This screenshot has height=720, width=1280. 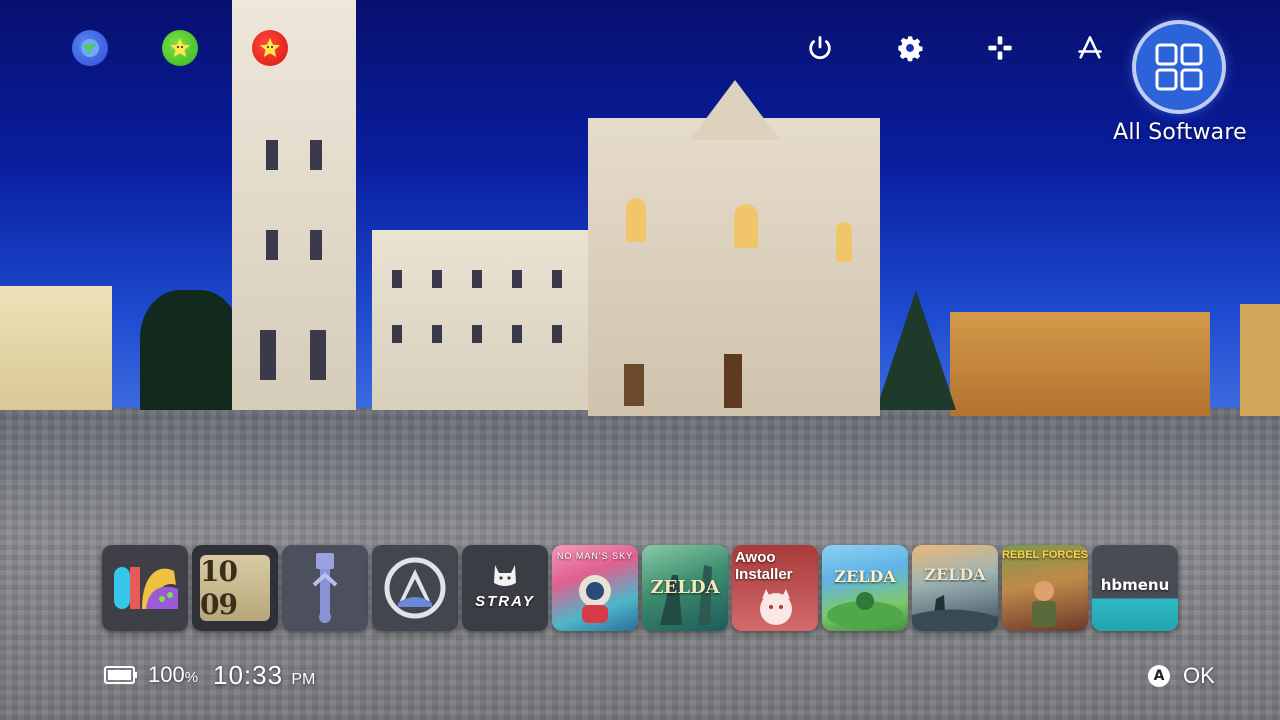 I want to click on ok-action-label: OK, so click(x=1199, y=676).